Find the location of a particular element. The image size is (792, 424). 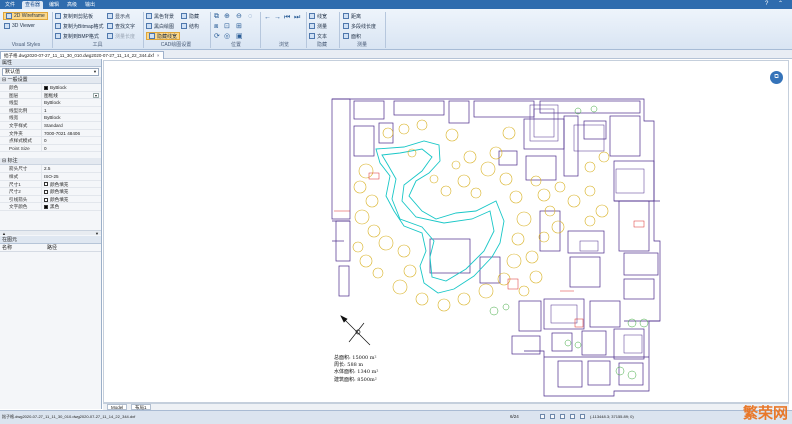

show-points-button: 显示点 is located at coordinates (118, 16).